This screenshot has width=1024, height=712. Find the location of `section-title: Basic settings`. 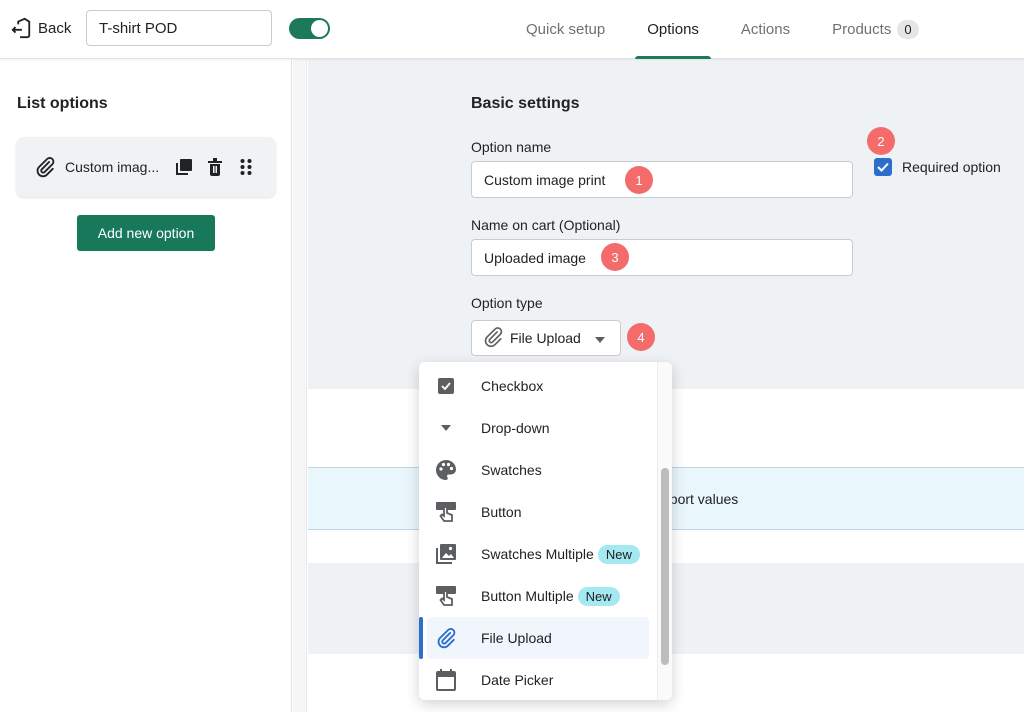

section-title: Basic settings is located at coordinates (525, 103).